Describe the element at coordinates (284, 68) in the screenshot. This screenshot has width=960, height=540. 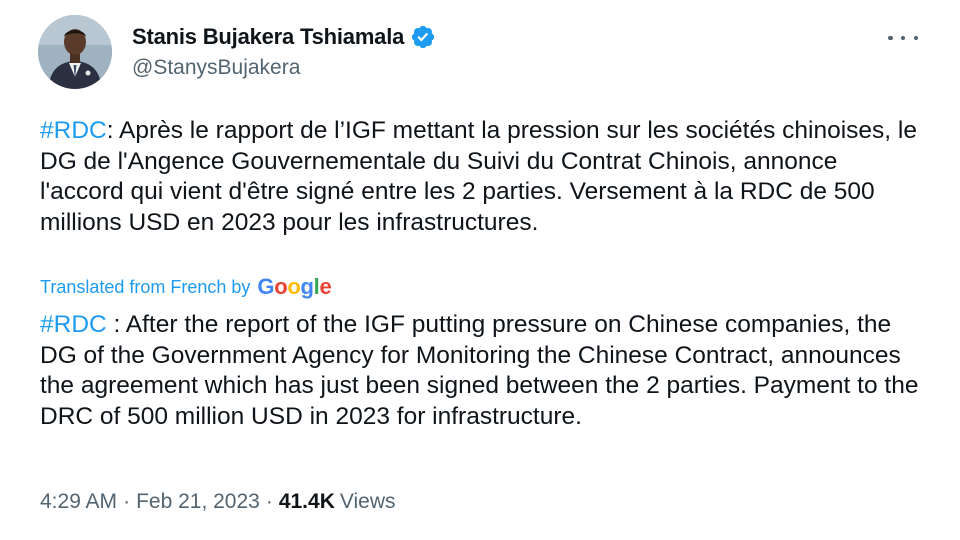
I see `user-handle: @StanysBujakera` at that location.